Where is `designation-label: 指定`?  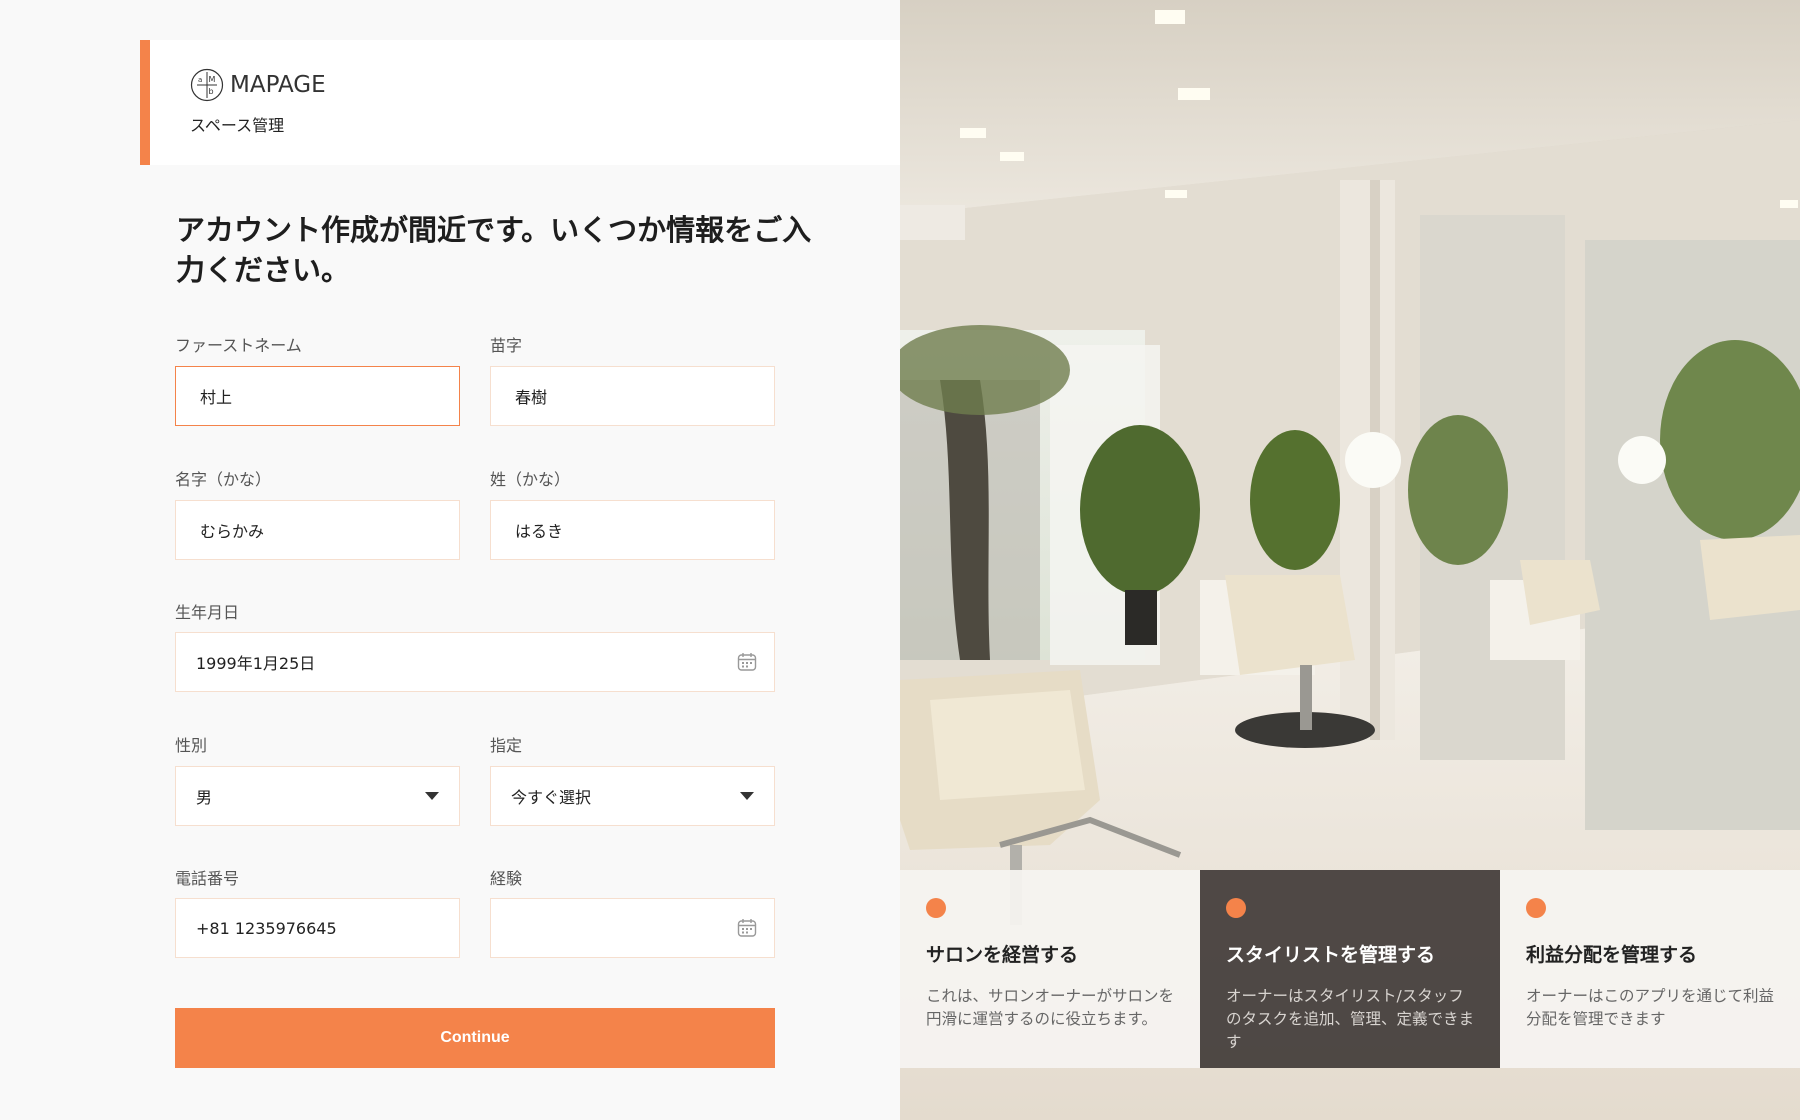
designation-label: 指定 is located at coordinates (506, 745).